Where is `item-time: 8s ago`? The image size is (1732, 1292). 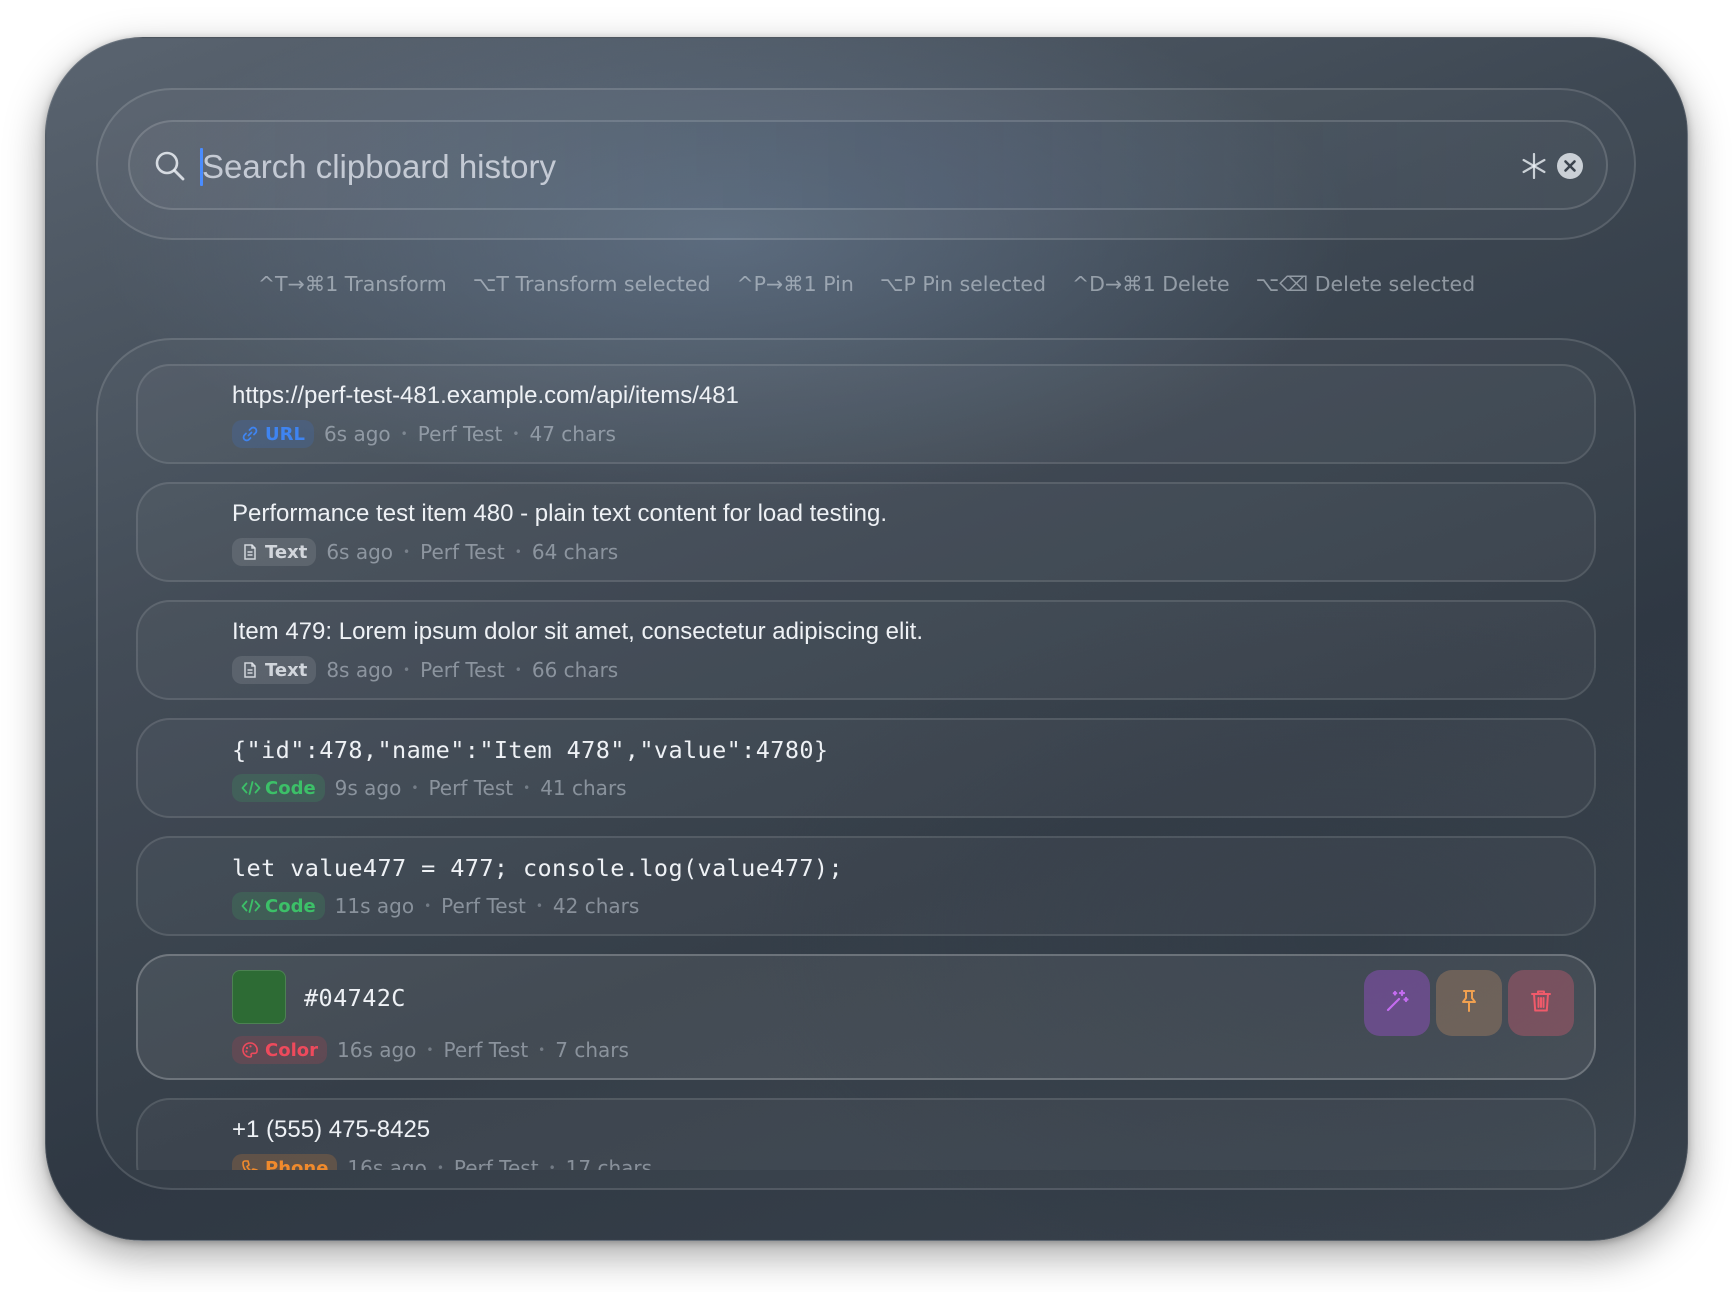
item-time: 8s ago is located at coordinates (360, 670).